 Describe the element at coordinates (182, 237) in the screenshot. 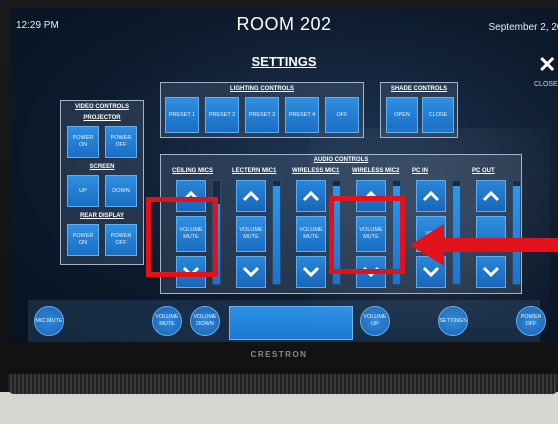

I see `annotation-box-ceiling-mics` at that location.